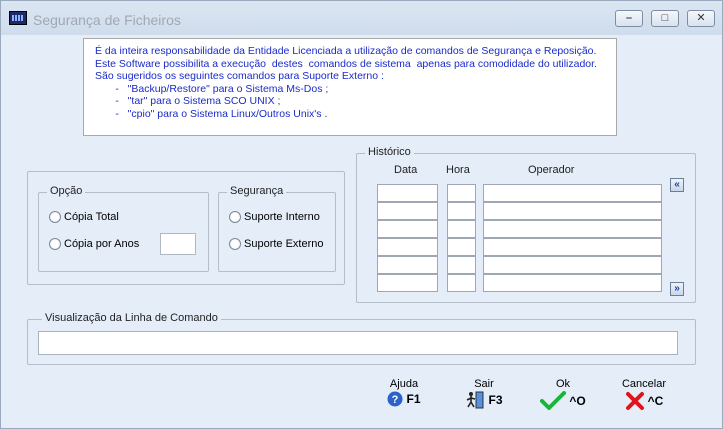 This screenshot has width=723, height=429. Describe the element at coordinates (257, 191) in the screenshot. I see `seguranca-title: Segurança` at that location.